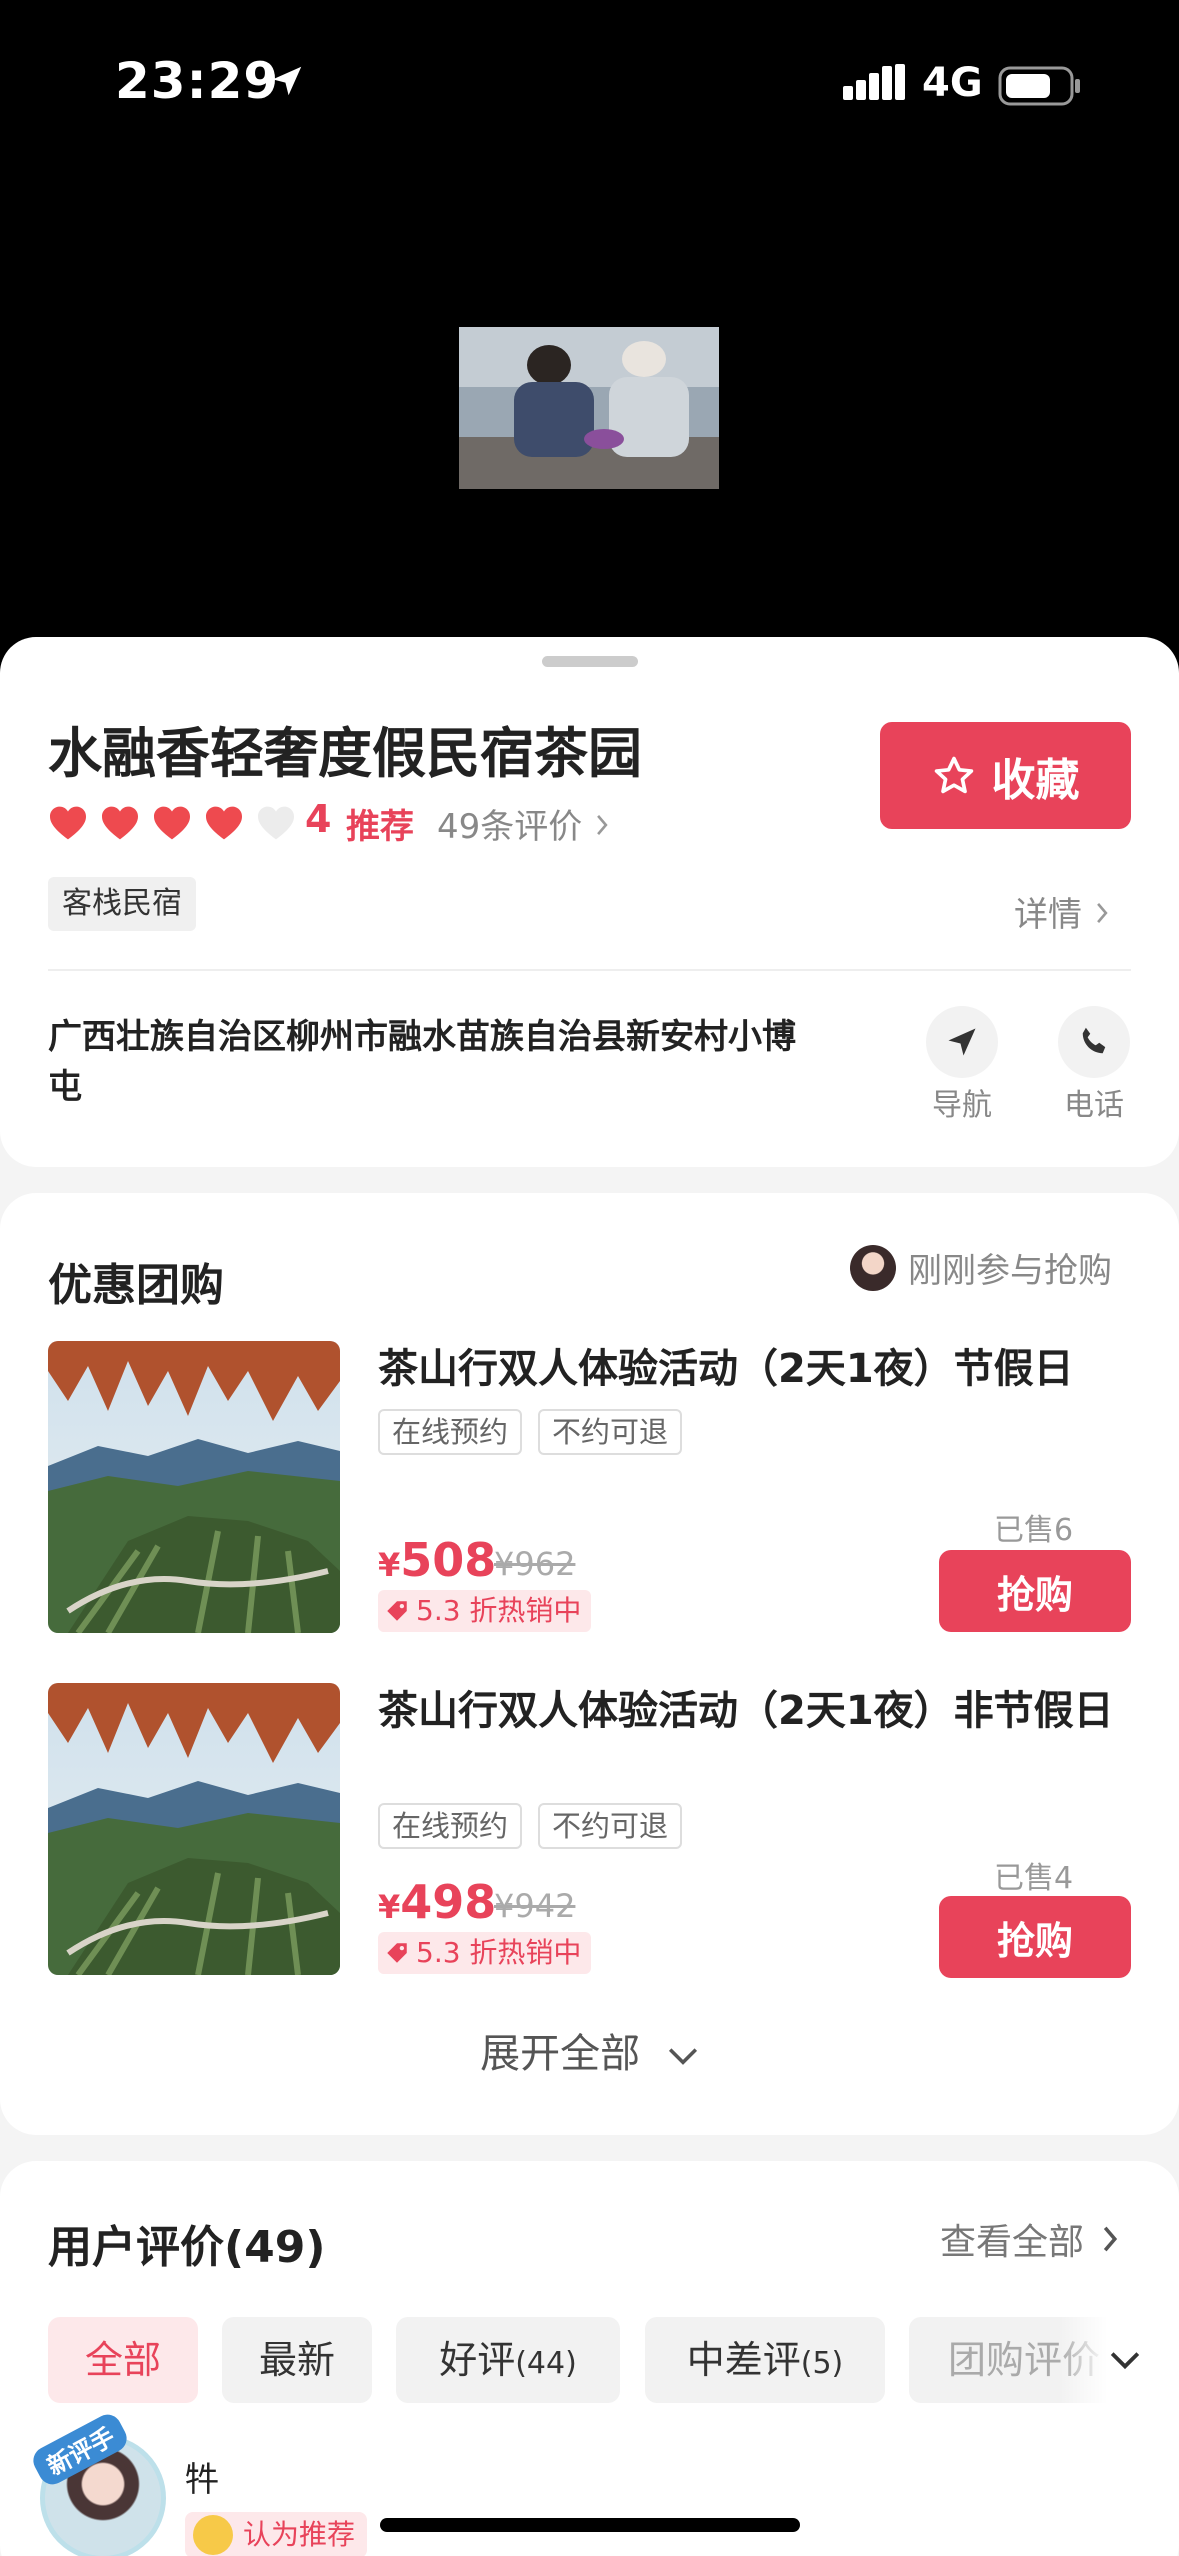 The height and width of the screenshot is (2556, 1179). Describe the element at coordinates (187, 2247) in the screenshot. I see `reviews-title: 用户评价(49)` at that location.